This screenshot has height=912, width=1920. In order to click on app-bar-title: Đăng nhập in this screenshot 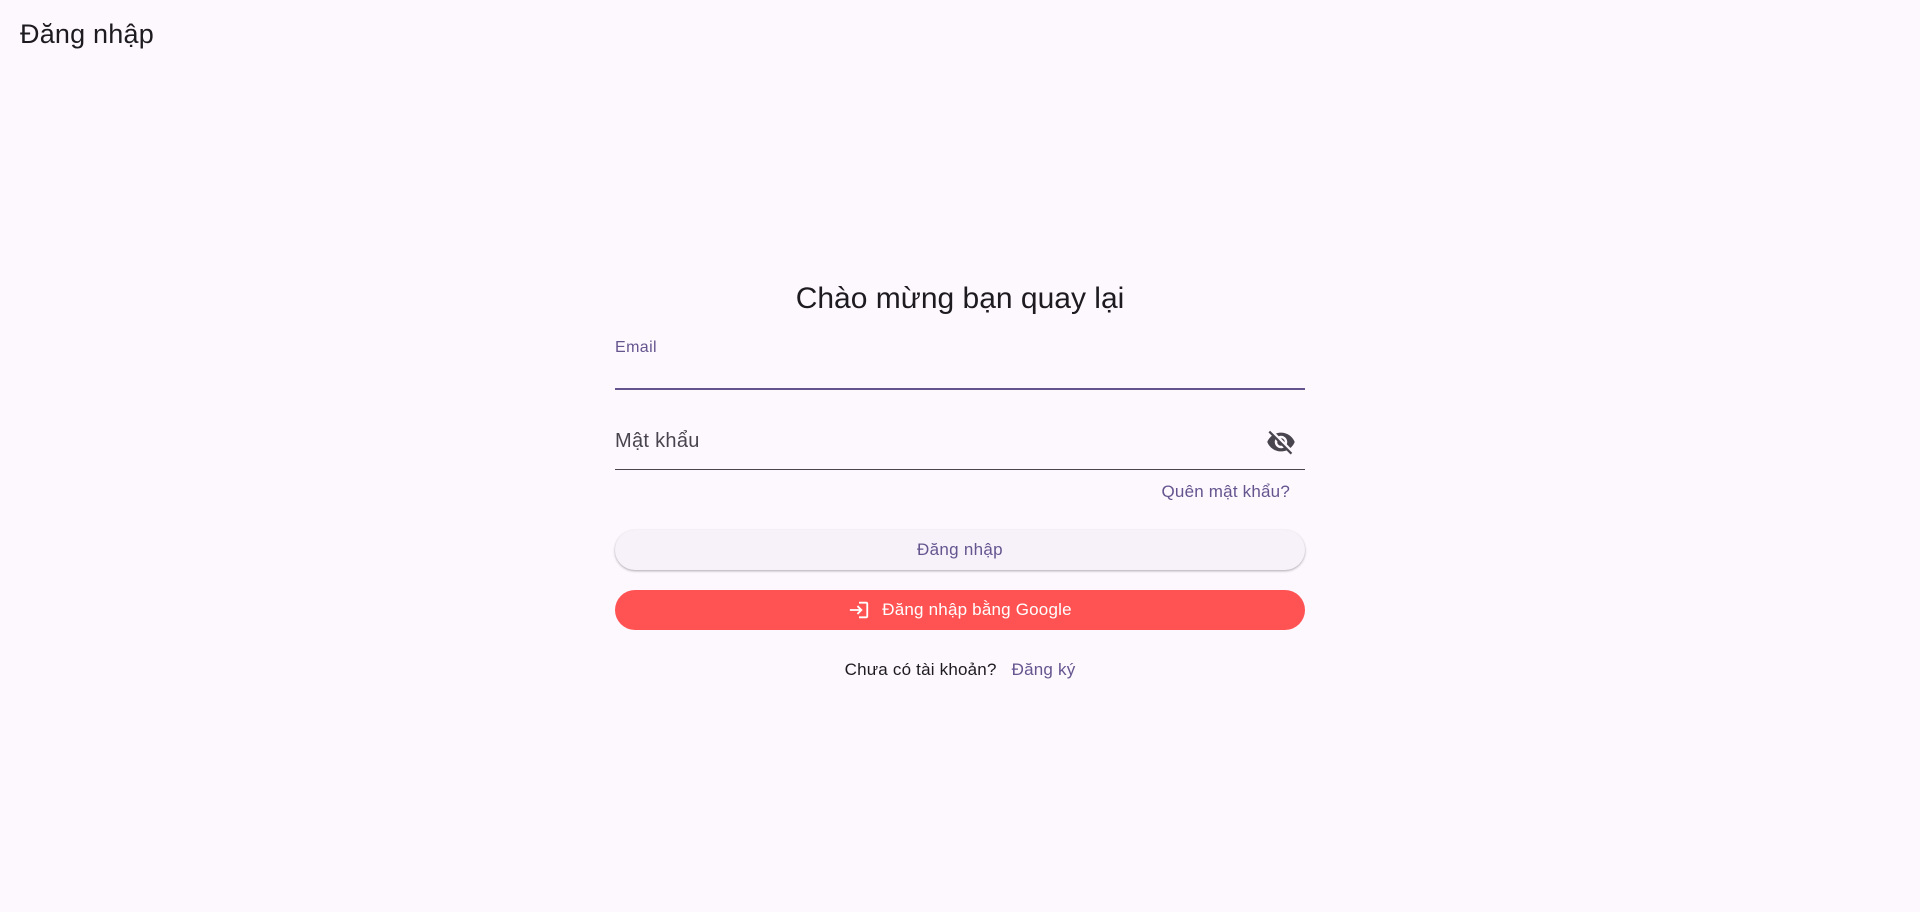, I will do `click(87, 33)`.